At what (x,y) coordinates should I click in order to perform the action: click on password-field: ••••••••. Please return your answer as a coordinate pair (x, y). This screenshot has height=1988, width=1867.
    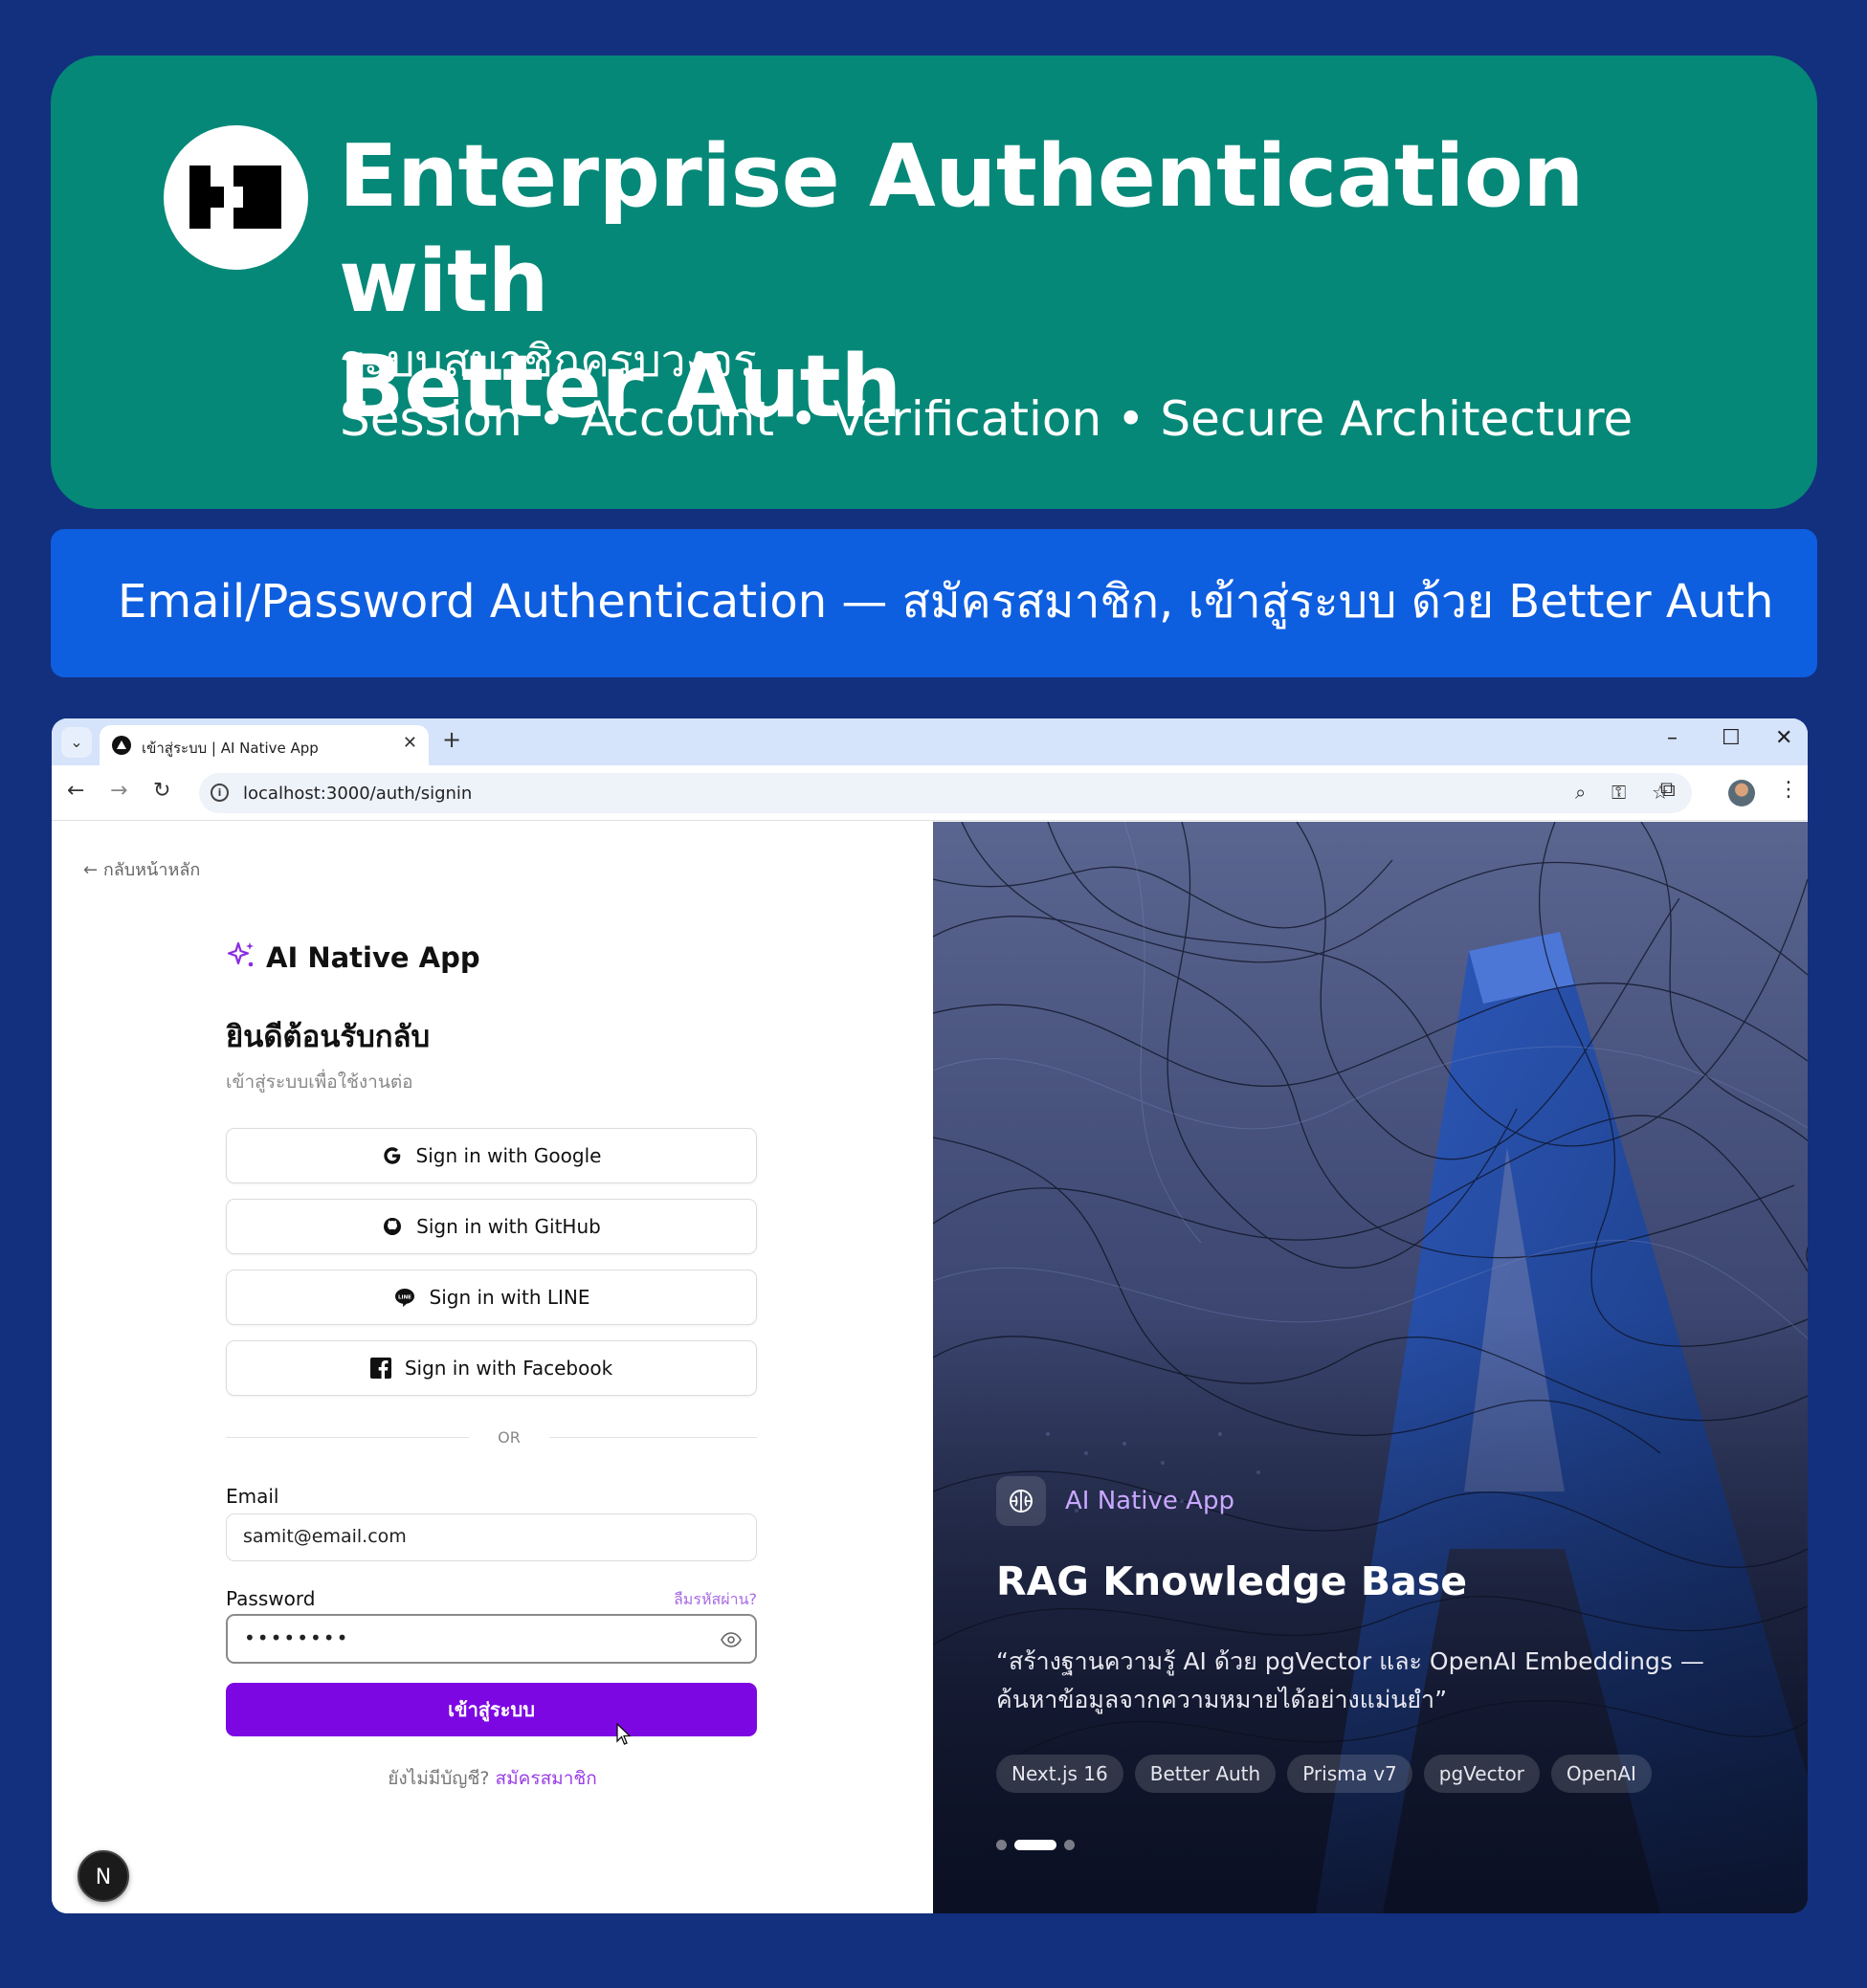
    Looking at the image, I should click on (491, 1639).